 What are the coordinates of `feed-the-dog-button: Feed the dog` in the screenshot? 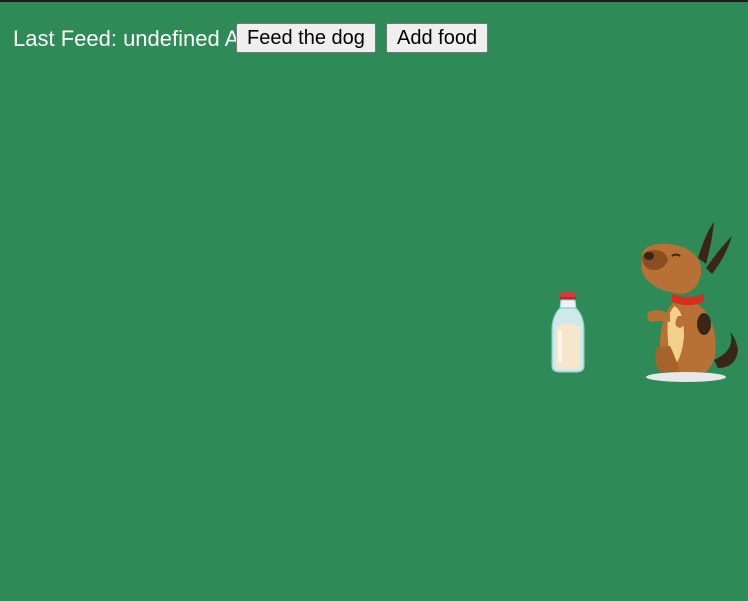 It's located at (306, 38).